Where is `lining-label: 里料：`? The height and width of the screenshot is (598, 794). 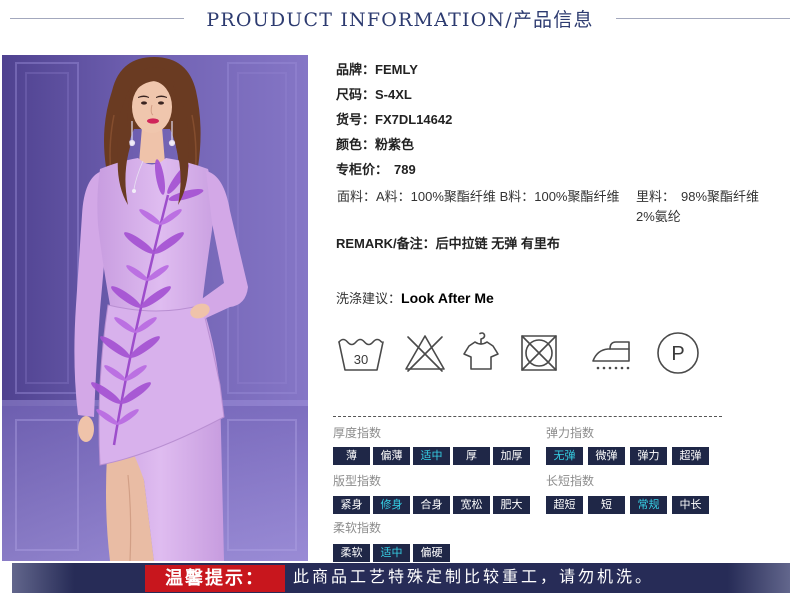 lining-label: 里料： is located at coordinates (656, 196).